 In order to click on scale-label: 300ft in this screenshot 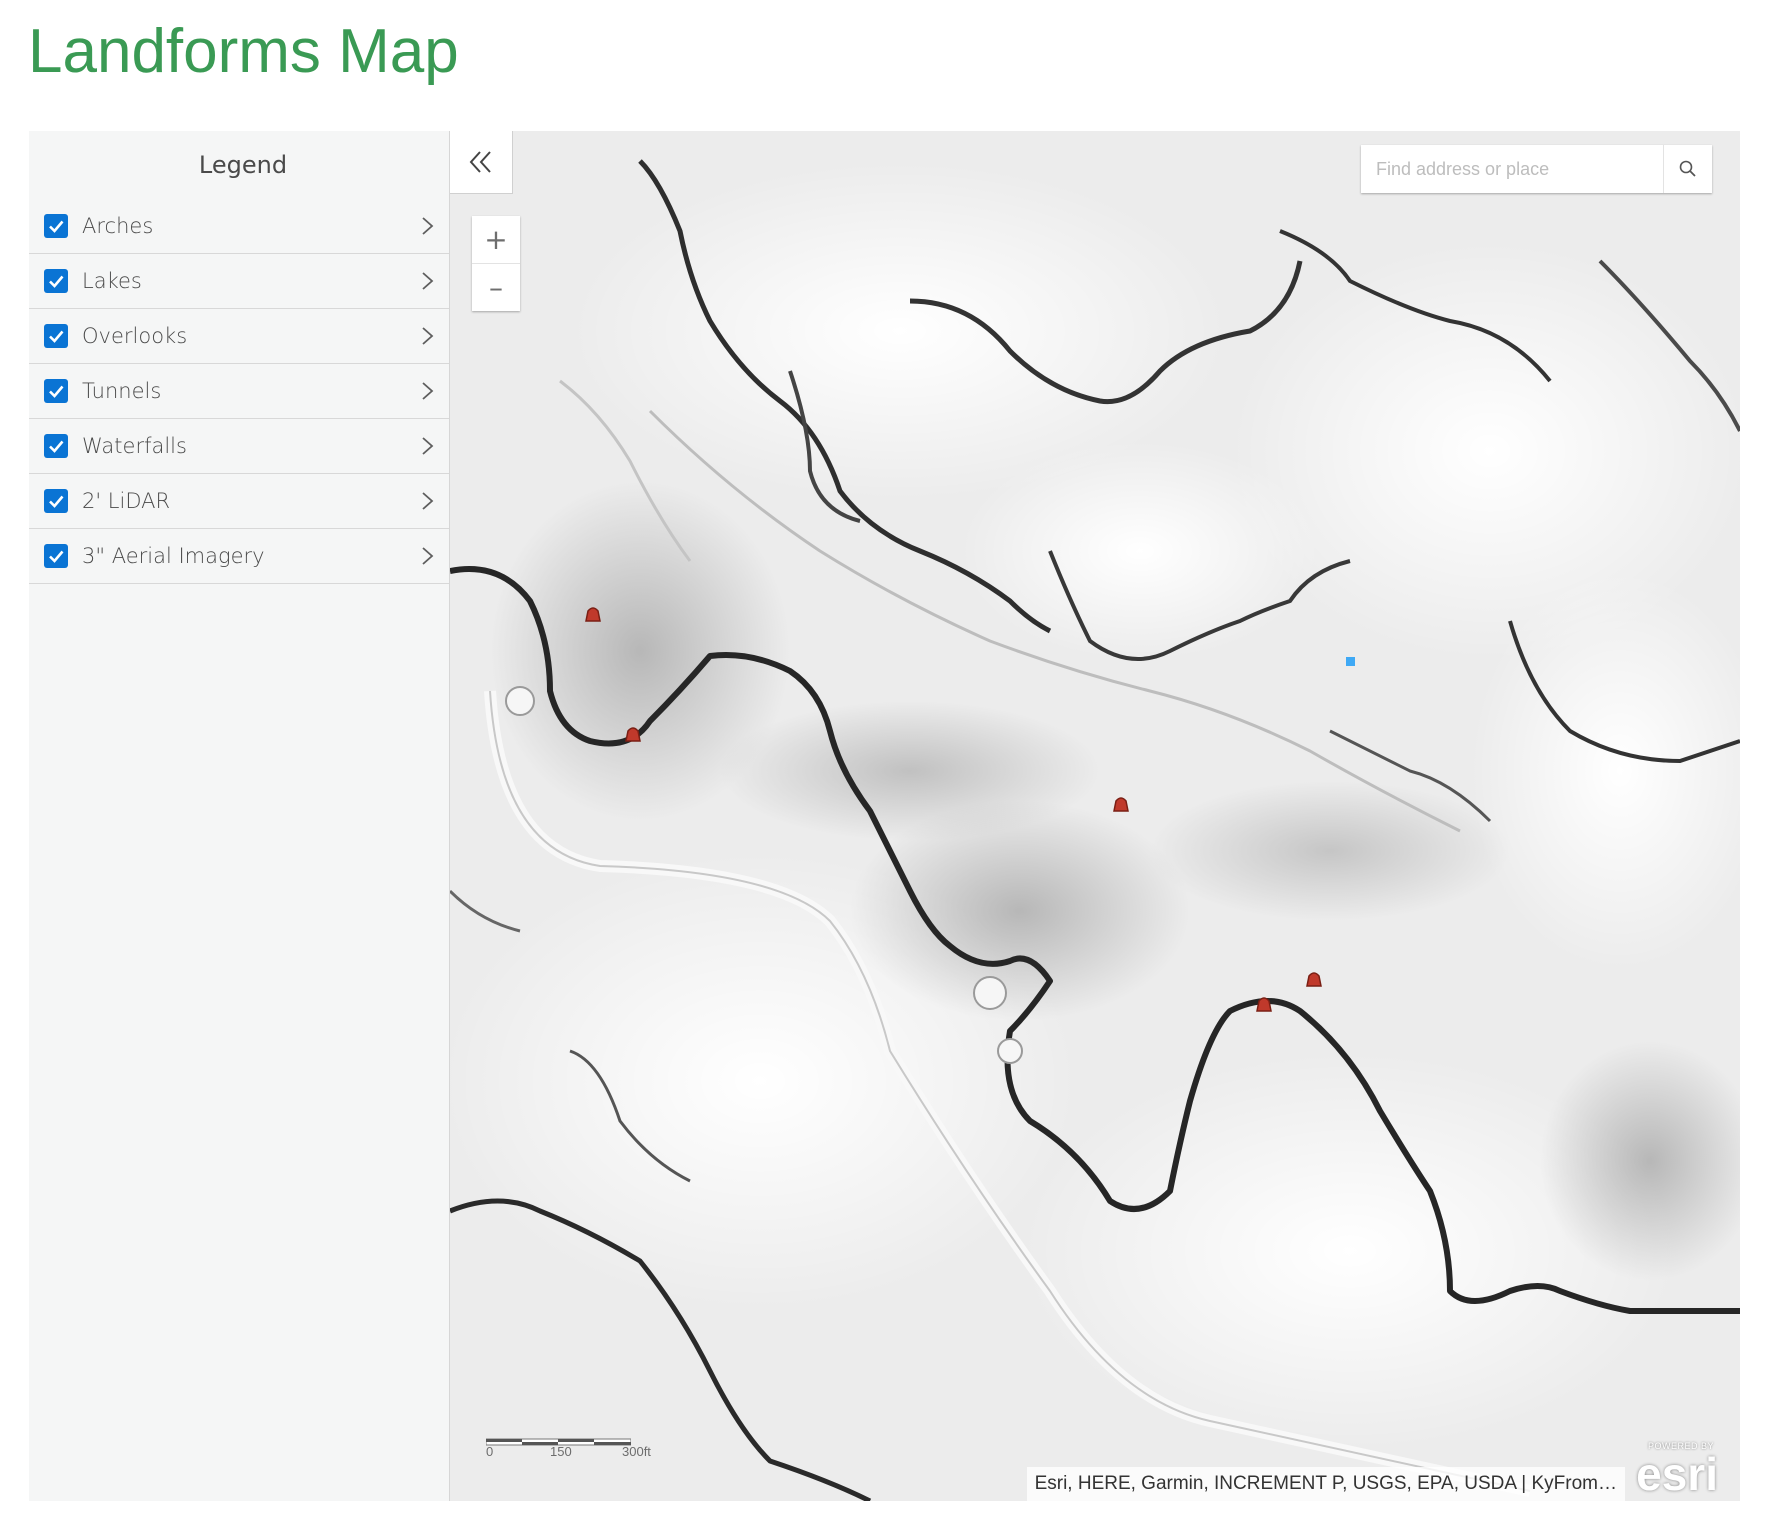, I will do `click(636, 1451)`.